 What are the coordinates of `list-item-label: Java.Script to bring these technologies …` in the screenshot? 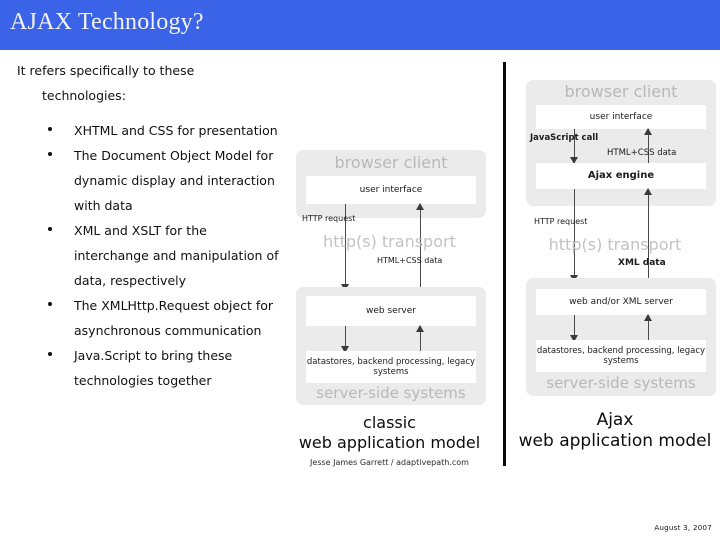 It's located at (153, 368).